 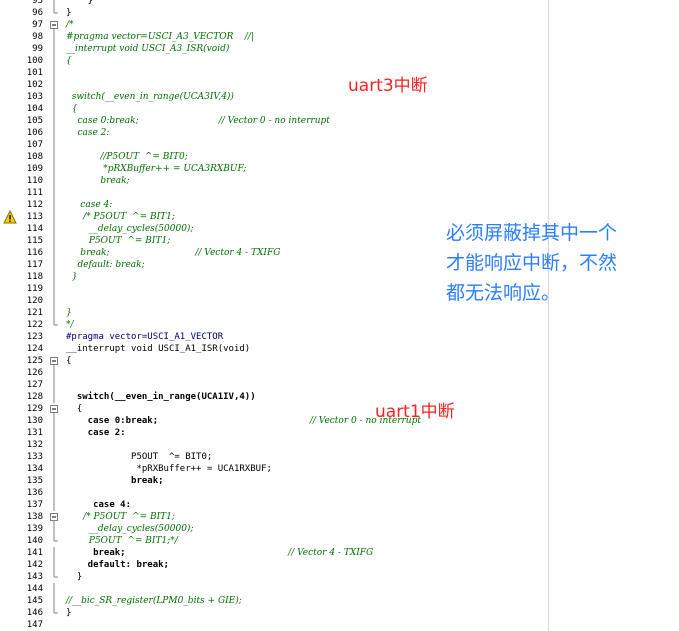 I want to click on code-line: 96}, so click(x=339, y=13).